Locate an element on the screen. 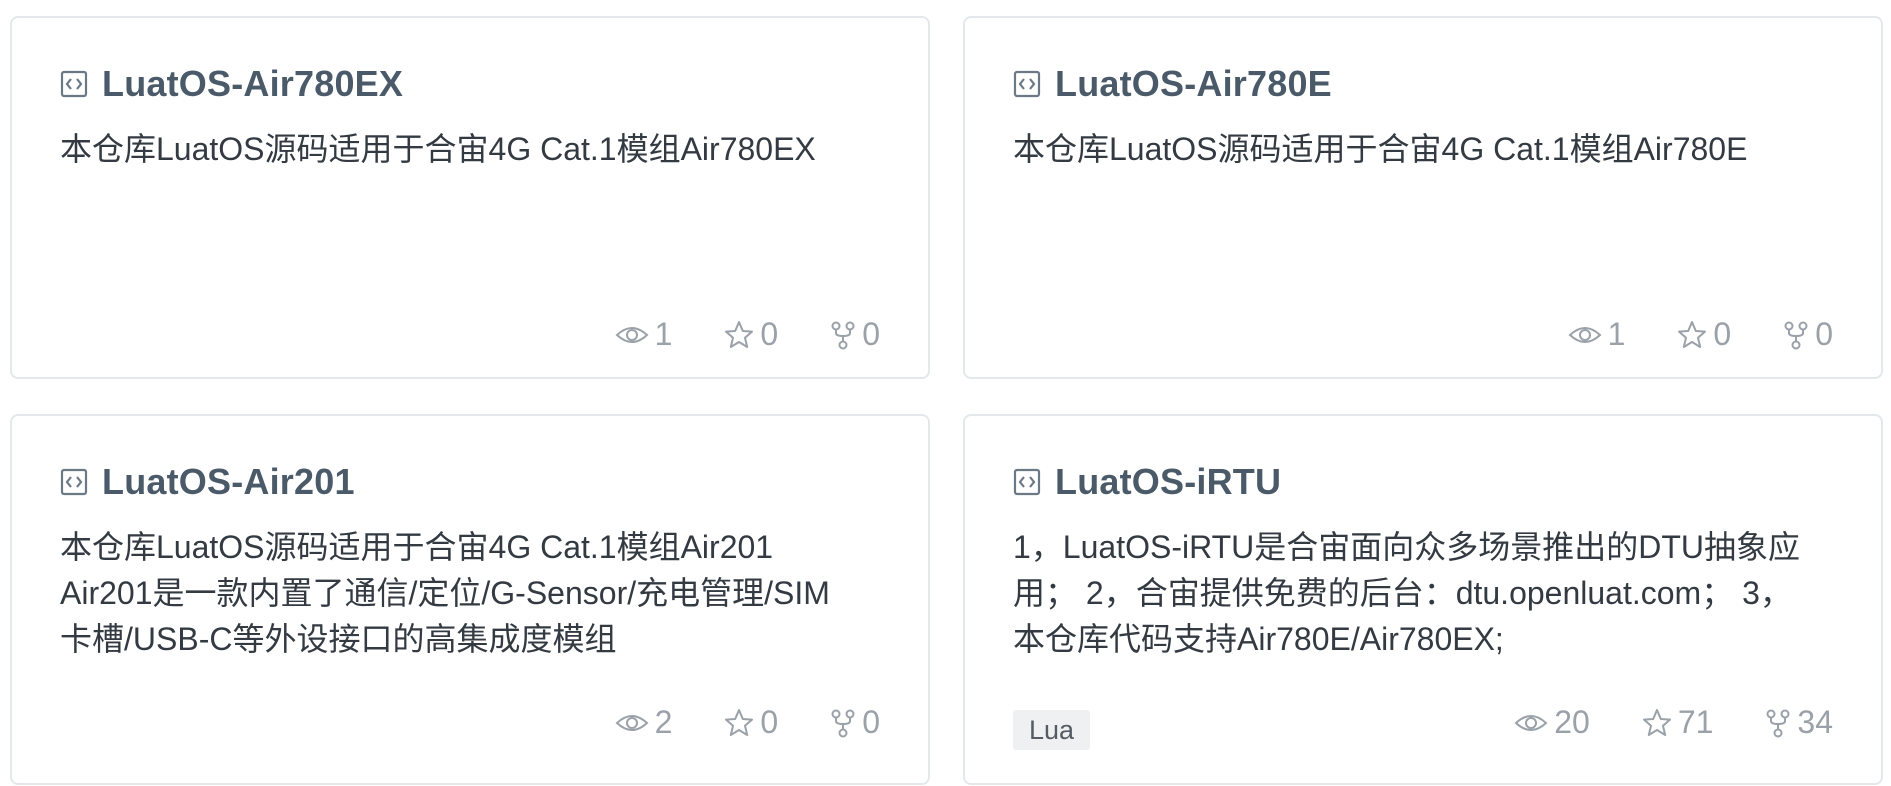 The width and height of the screenshot is (1891, 786). repo-title-link: LuatOS-Air780EX is located at coordinates (252, 84).